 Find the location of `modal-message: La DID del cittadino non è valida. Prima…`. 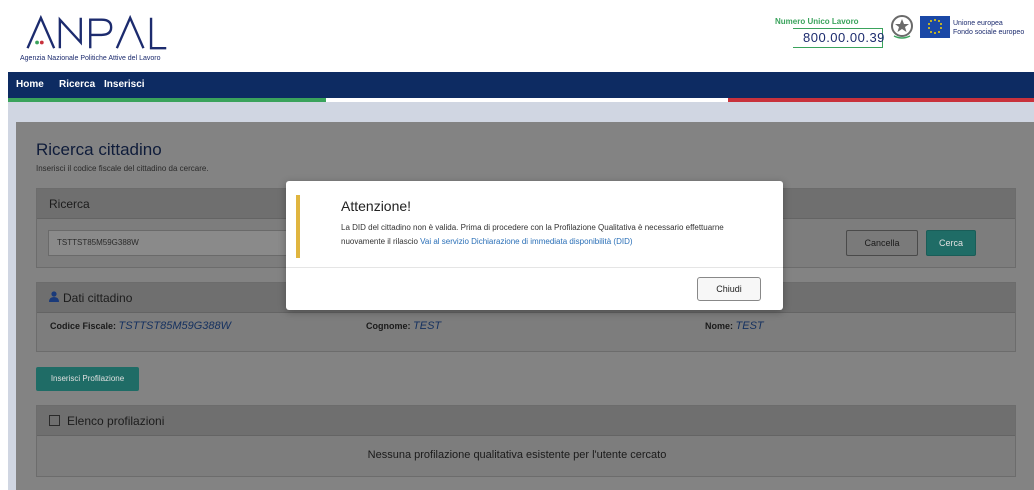

modal-message: La DID del cittadino non è valida. Prima… is located at coordinates (532, 234).